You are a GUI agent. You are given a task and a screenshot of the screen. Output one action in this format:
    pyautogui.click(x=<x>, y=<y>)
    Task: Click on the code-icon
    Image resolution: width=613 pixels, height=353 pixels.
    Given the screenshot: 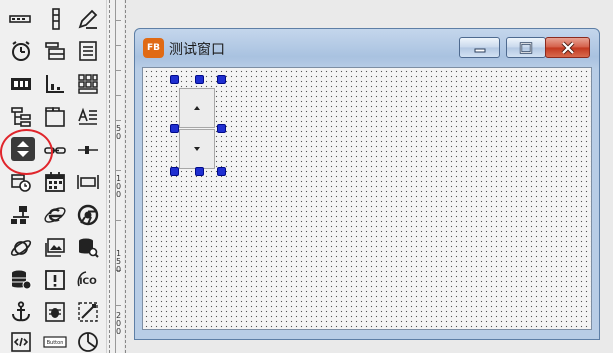 What is the action you would take?
    pyautogui.click(x=21, y=340)
    